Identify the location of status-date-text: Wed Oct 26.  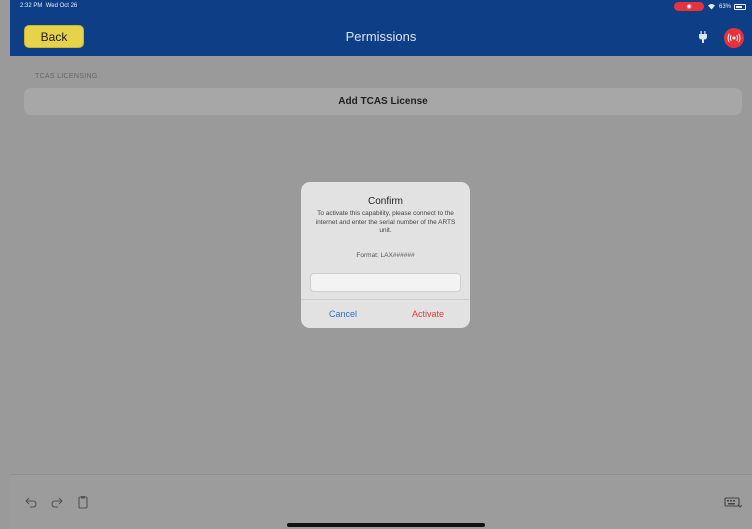
(61, 6).